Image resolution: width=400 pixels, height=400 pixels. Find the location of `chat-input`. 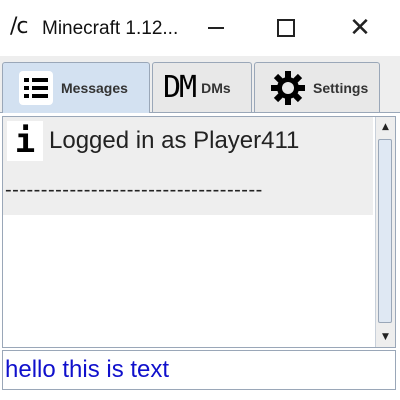

chat-input is located at coordinates (199, 370).